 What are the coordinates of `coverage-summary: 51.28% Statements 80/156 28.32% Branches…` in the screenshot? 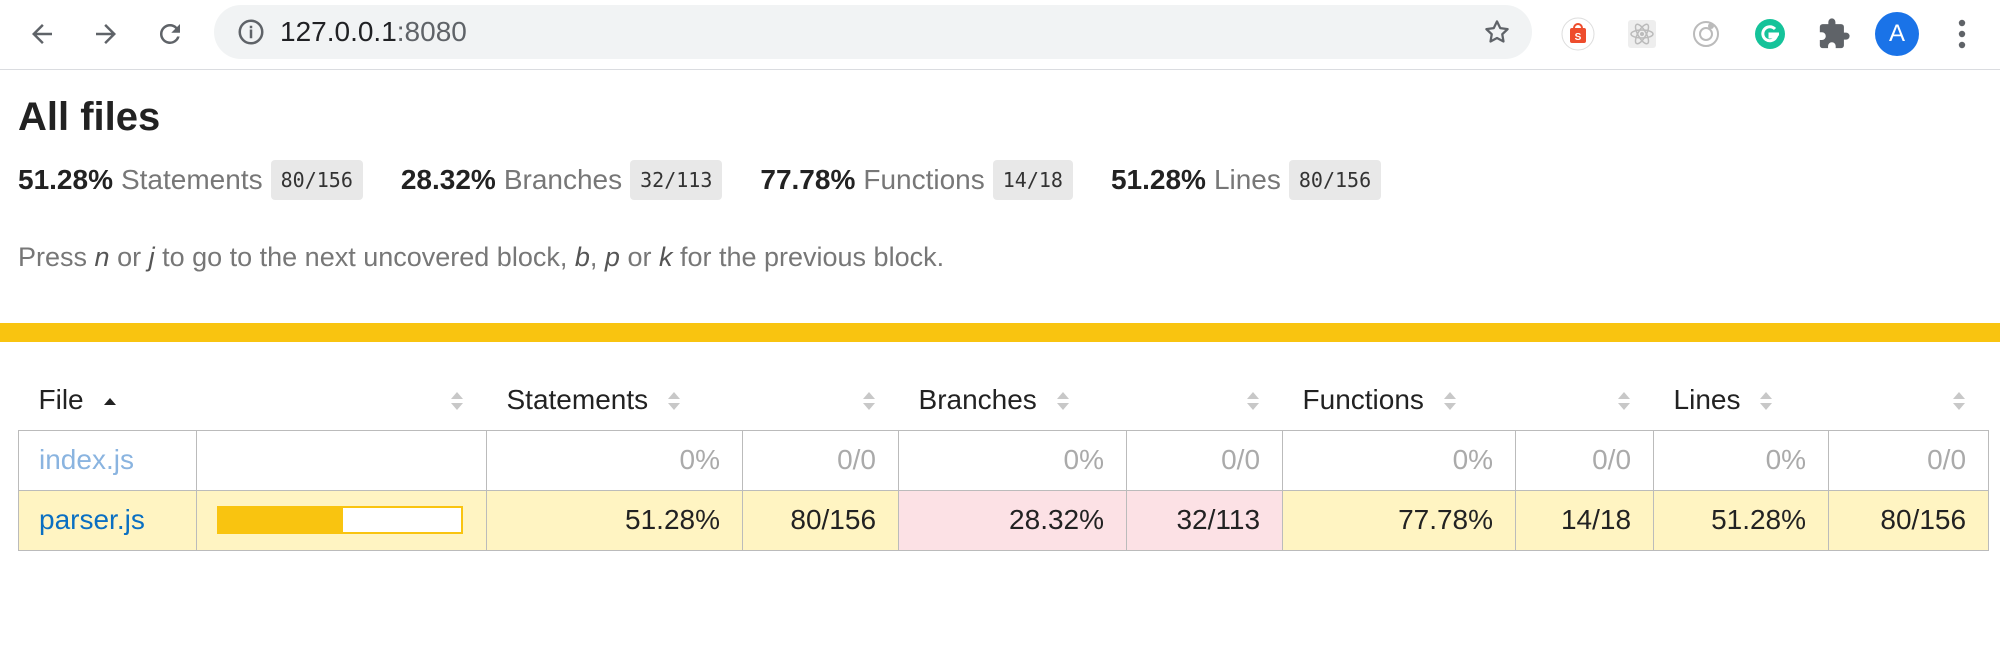 It's located at (718, 180).